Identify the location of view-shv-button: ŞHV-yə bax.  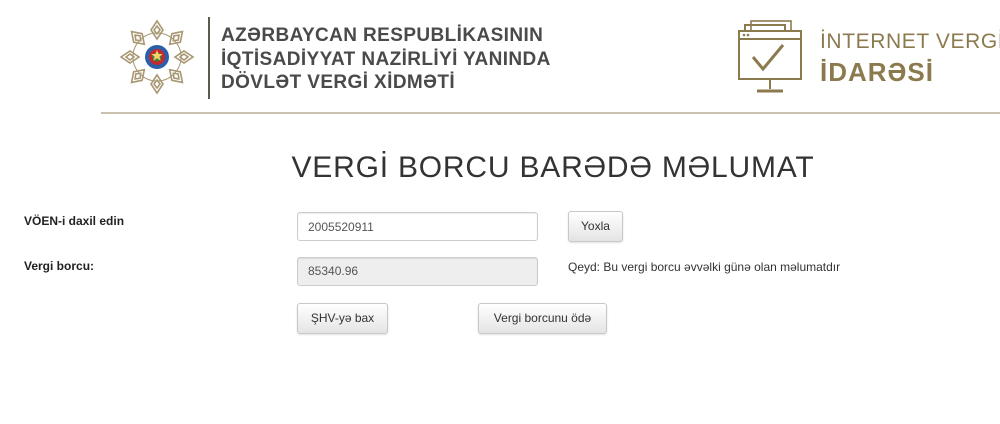
(342, 318).